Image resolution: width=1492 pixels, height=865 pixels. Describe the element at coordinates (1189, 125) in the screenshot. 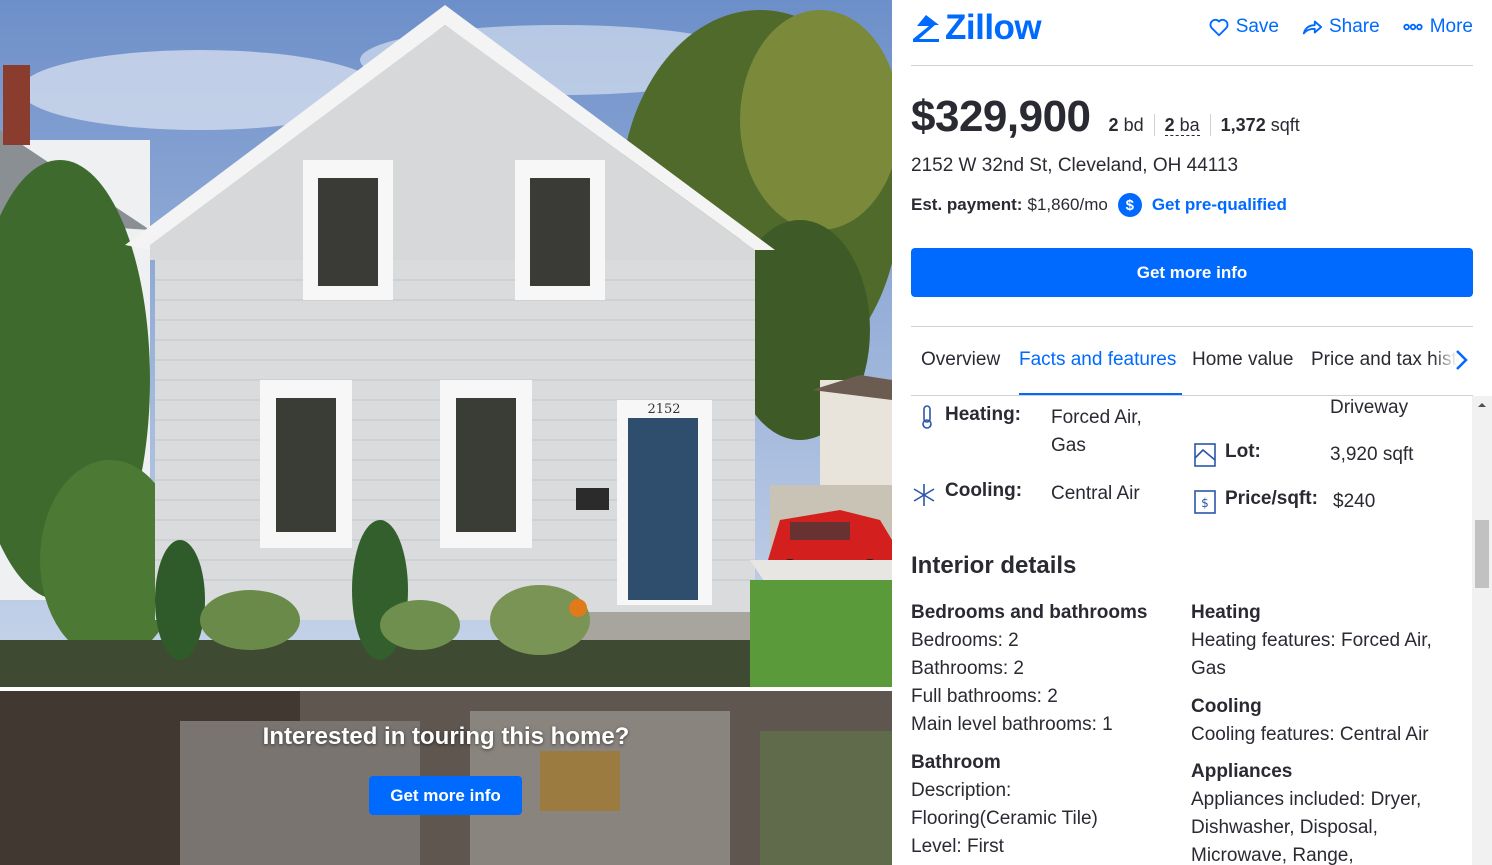

I see `baths-unit: ba` at that location.